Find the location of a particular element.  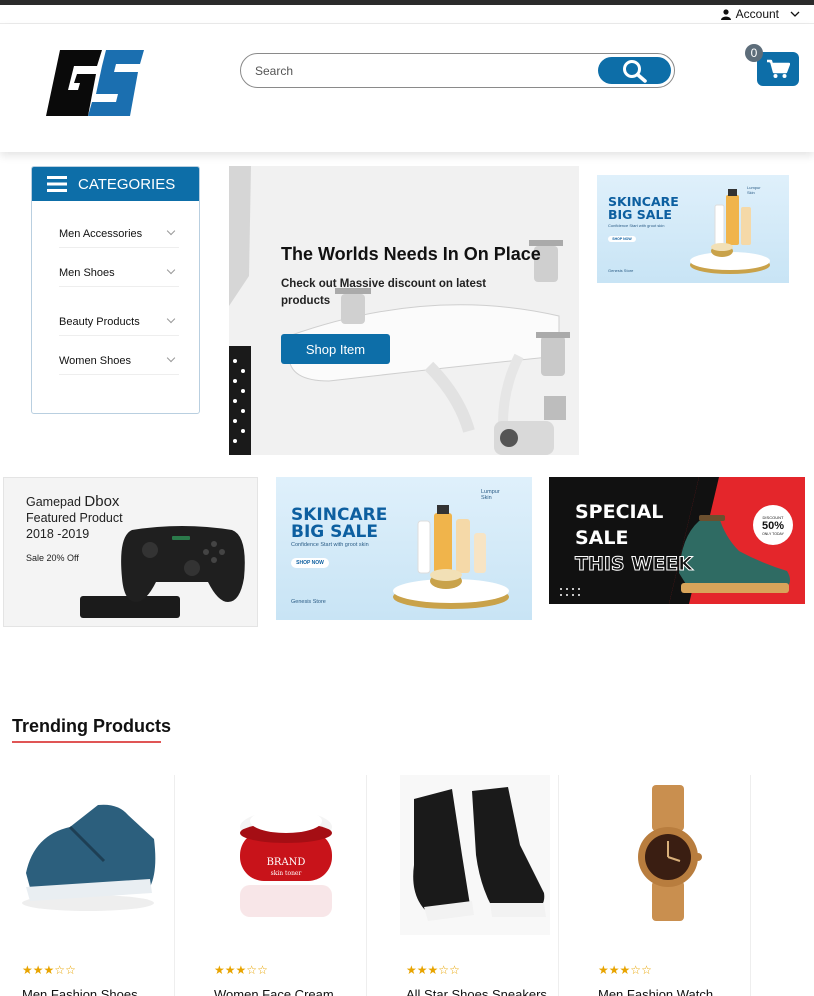

account-label: Account is located at coordinates (757, 14).